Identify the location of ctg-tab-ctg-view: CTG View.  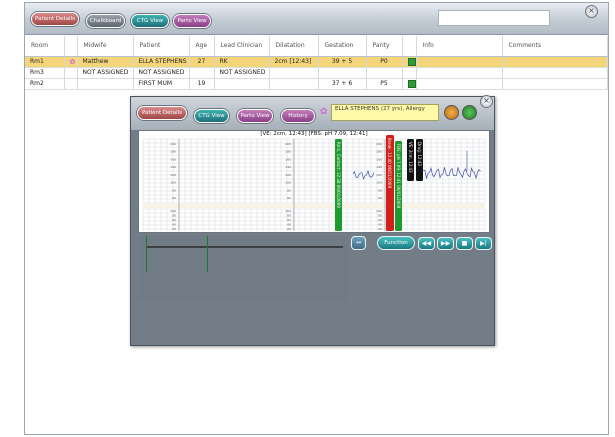
(211, 116).